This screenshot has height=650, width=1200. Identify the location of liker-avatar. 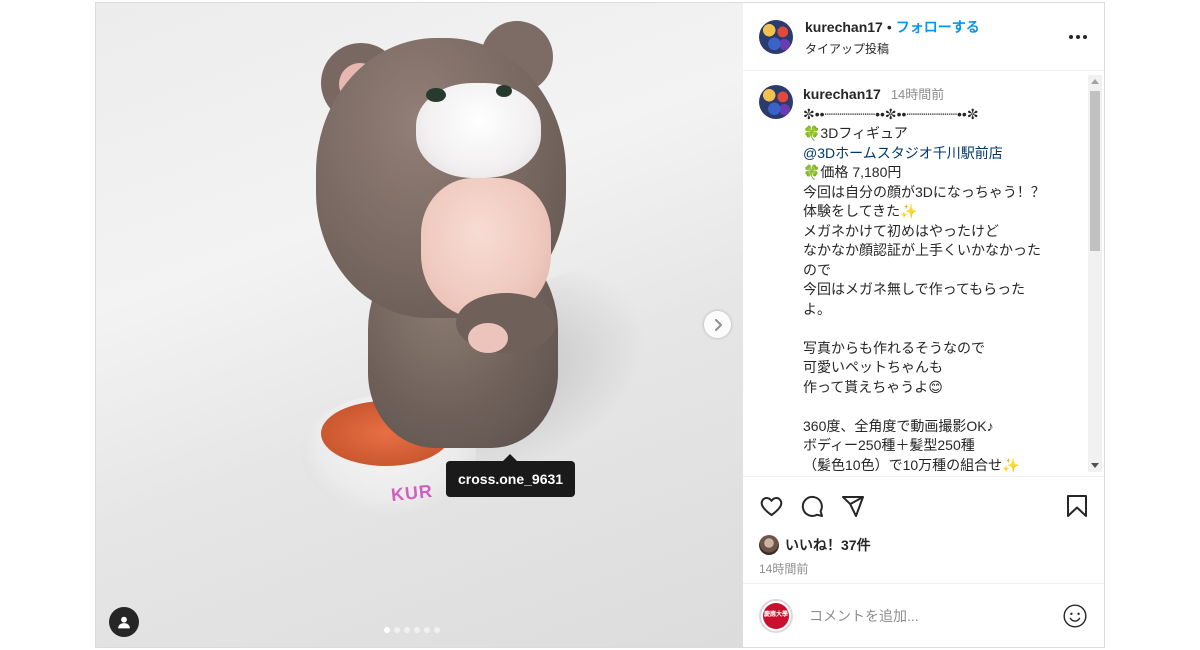
(769, 545).